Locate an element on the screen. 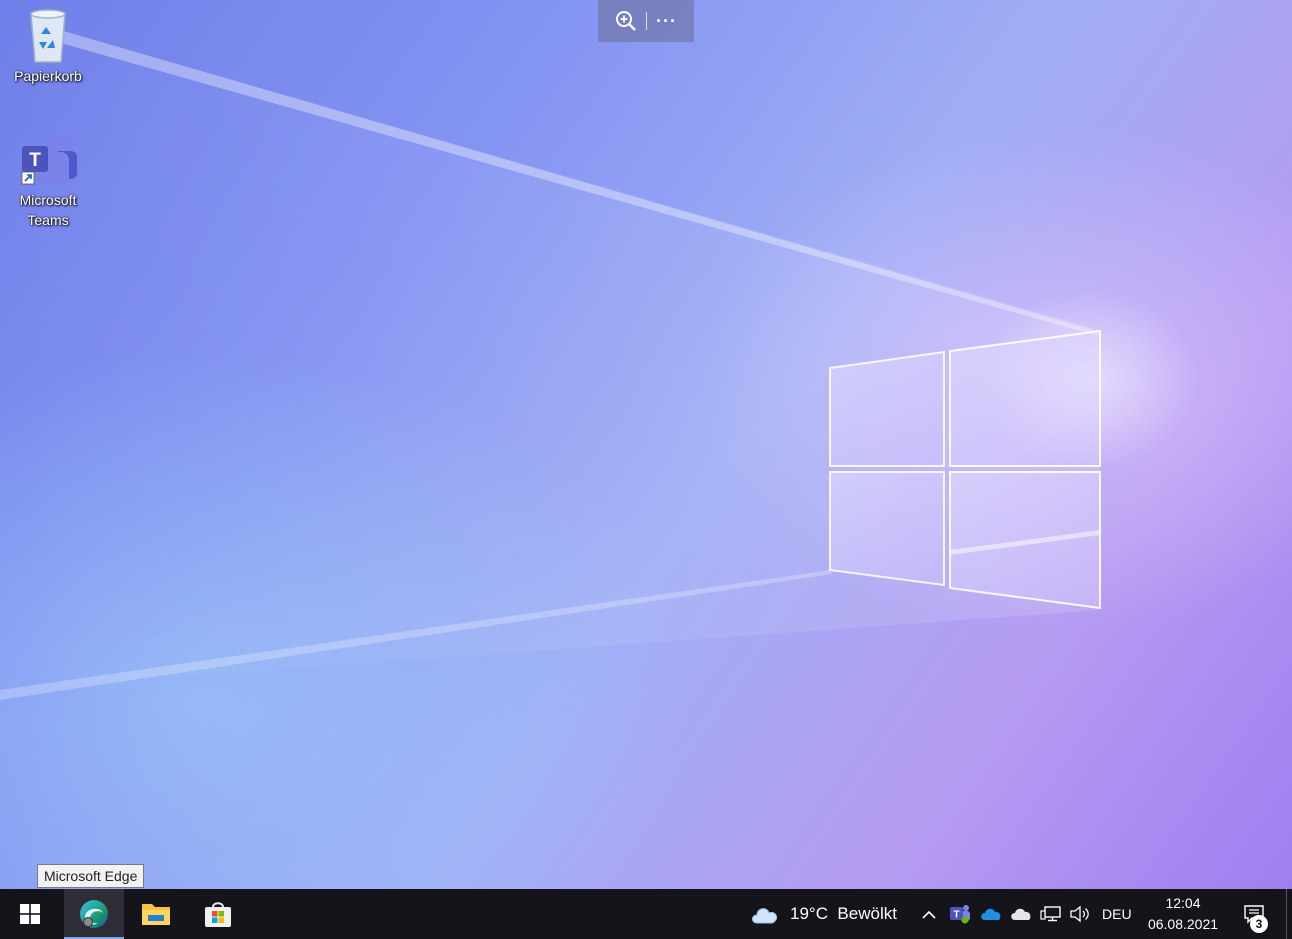  teams-tray-icon: T is located at coordinates (960, 914).